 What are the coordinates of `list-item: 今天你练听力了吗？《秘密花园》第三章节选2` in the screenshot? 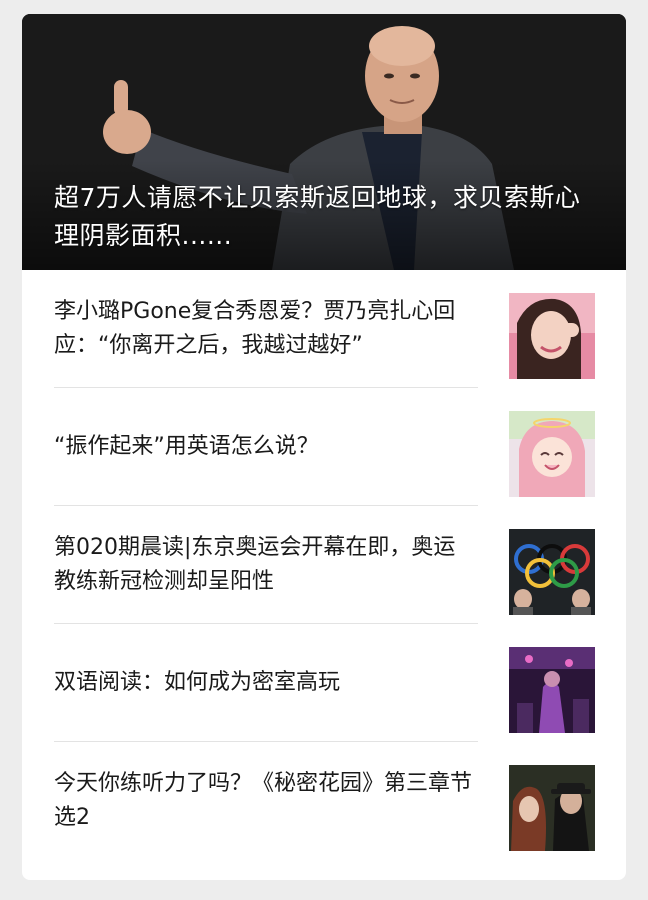 It's located at (324, 801).